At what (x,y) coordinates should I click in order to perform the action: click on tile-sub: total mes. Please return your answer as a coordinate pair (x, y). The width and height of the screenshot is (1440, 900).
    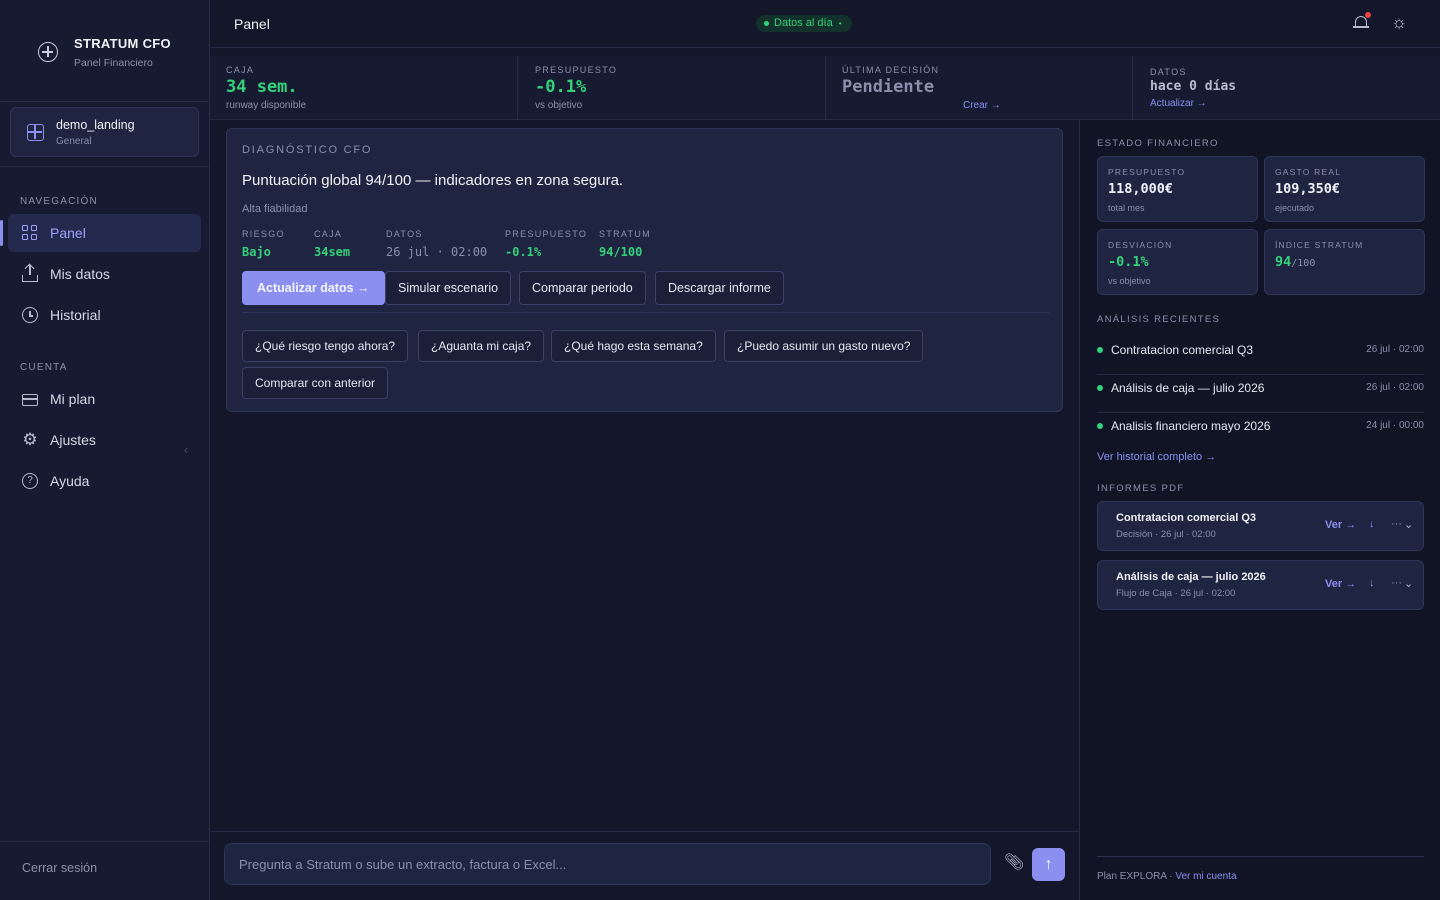
    Looking at the image, I should click on (1126, 208).